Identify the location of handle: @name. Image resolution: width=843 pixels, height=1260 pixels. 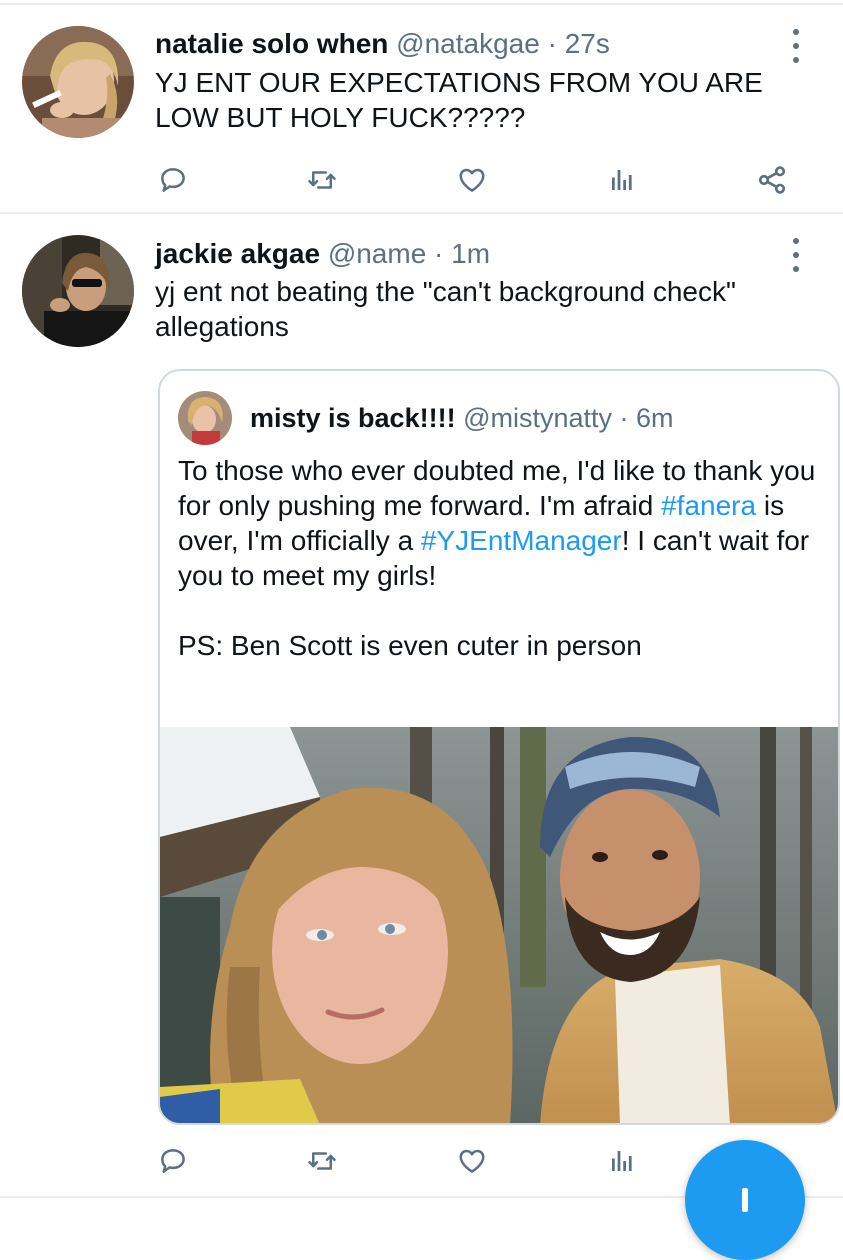
(377, 253).